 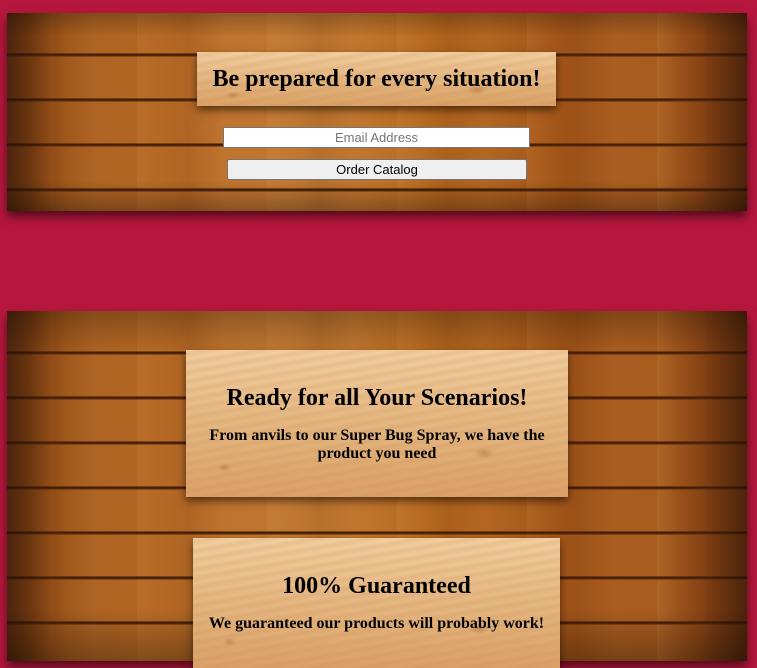 I want to click on order-catalog-button: Order Catalog, so click(x=377, y=169).